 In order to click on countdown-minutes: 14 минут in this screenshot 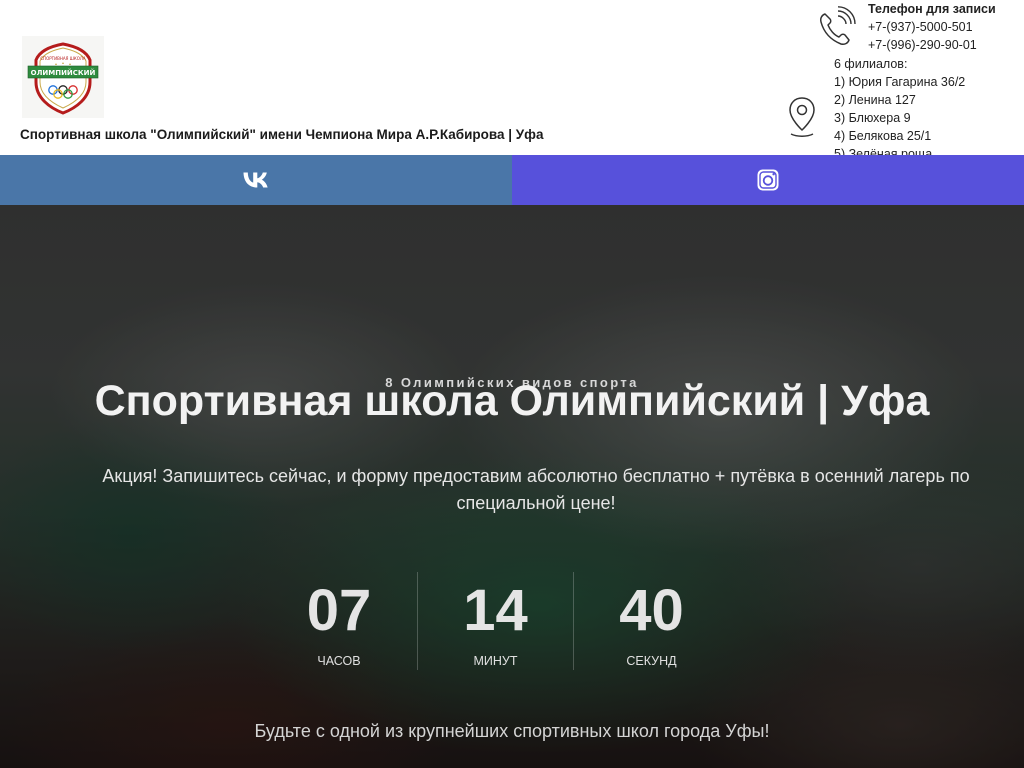, I will do `click(495, 621)`.